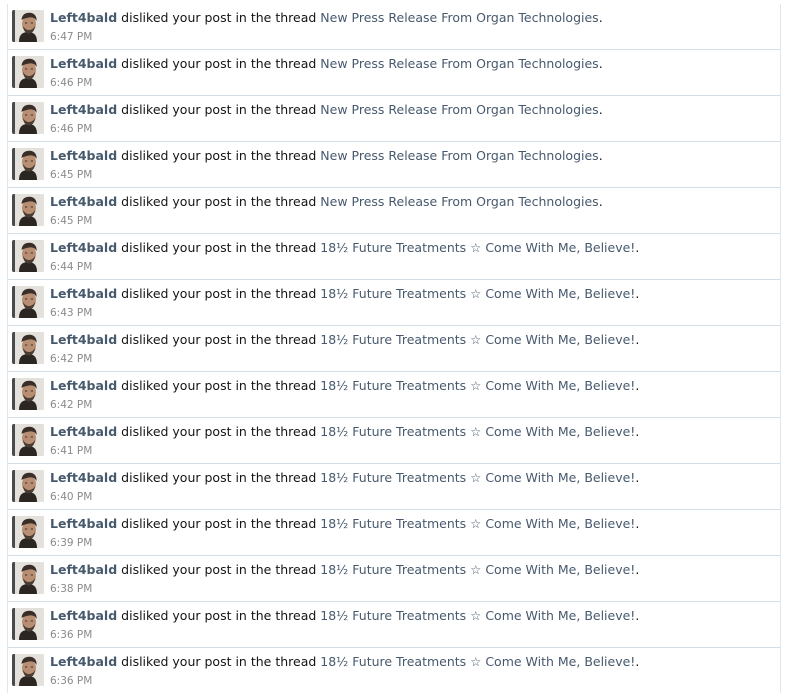  What do you see at coordinates (71, 267) in the screenshot?
I see `alert-time: 6:44 PM` at bounding box center [71, 267].